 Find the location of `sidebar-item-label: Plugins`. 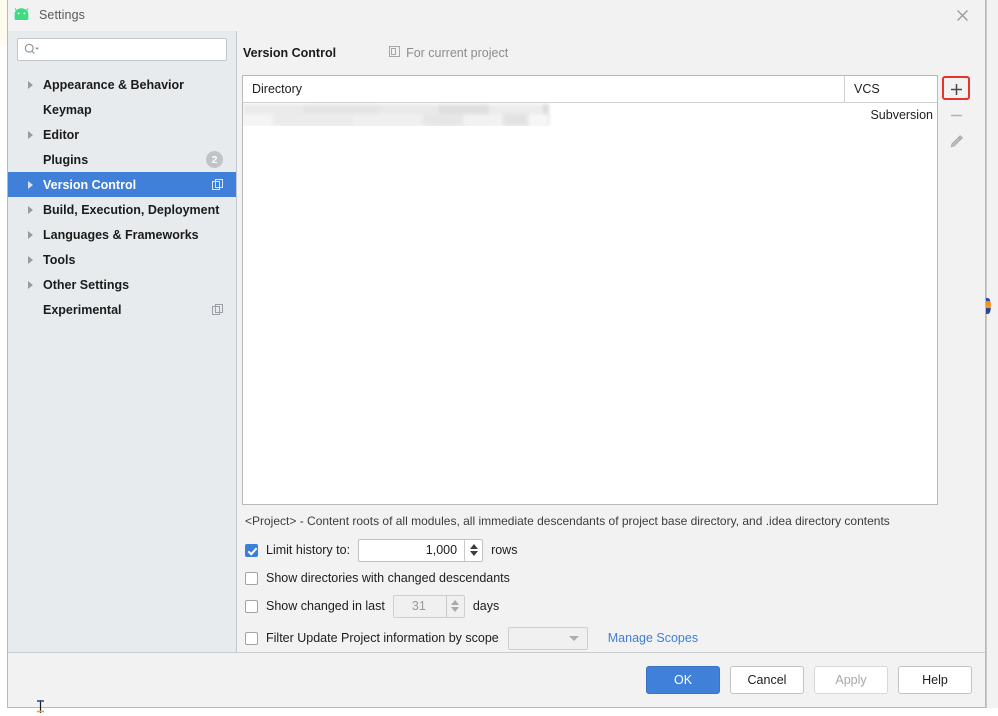

sidebar-item-label: Plugins is located at coordinates (66, 159).